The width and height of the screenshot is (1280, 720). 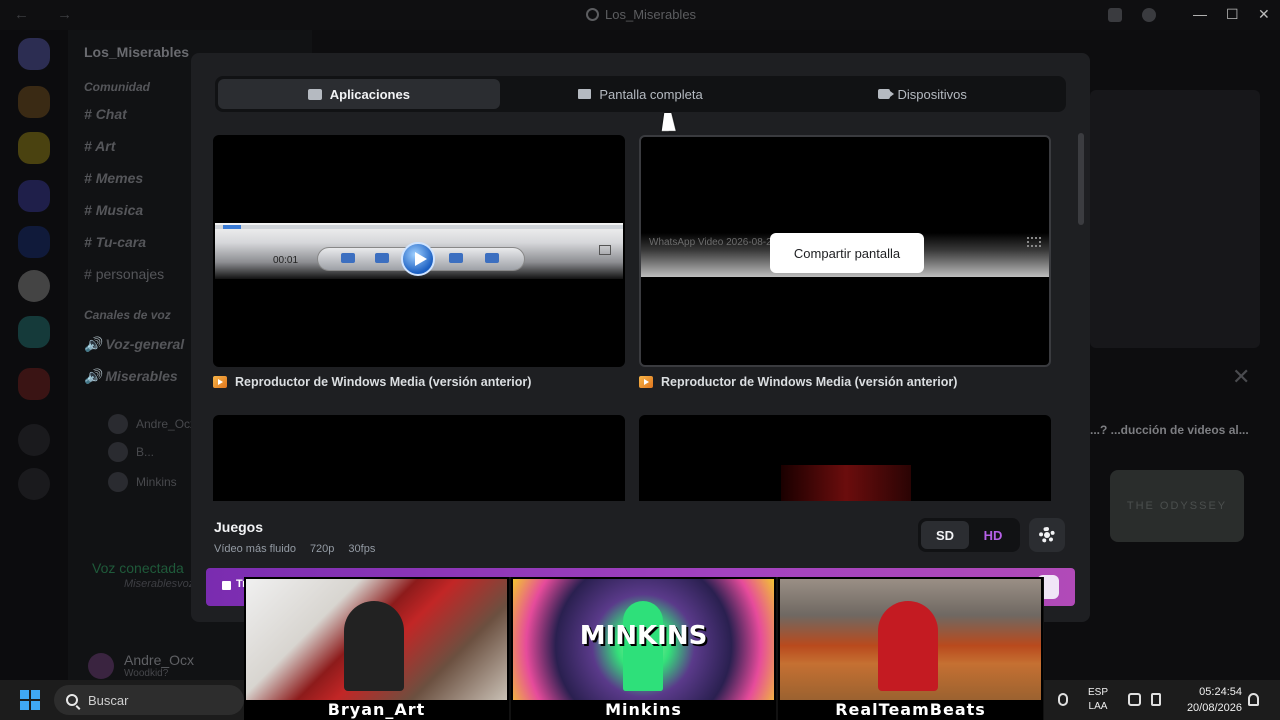 I want to click on taskbar-clock: 05:24:54 20/08/2026, so click(x=1211, y=700).